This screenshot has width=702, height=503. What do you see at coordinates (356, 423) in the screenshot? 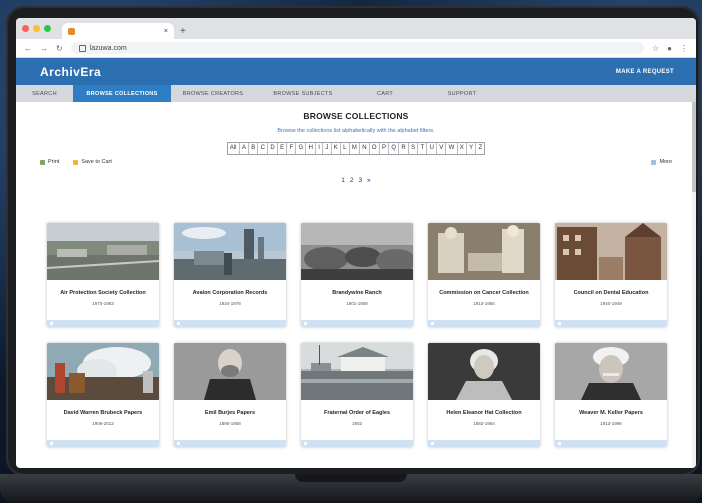
I see `collection-years: 1902` at bounding box center [356, 423].